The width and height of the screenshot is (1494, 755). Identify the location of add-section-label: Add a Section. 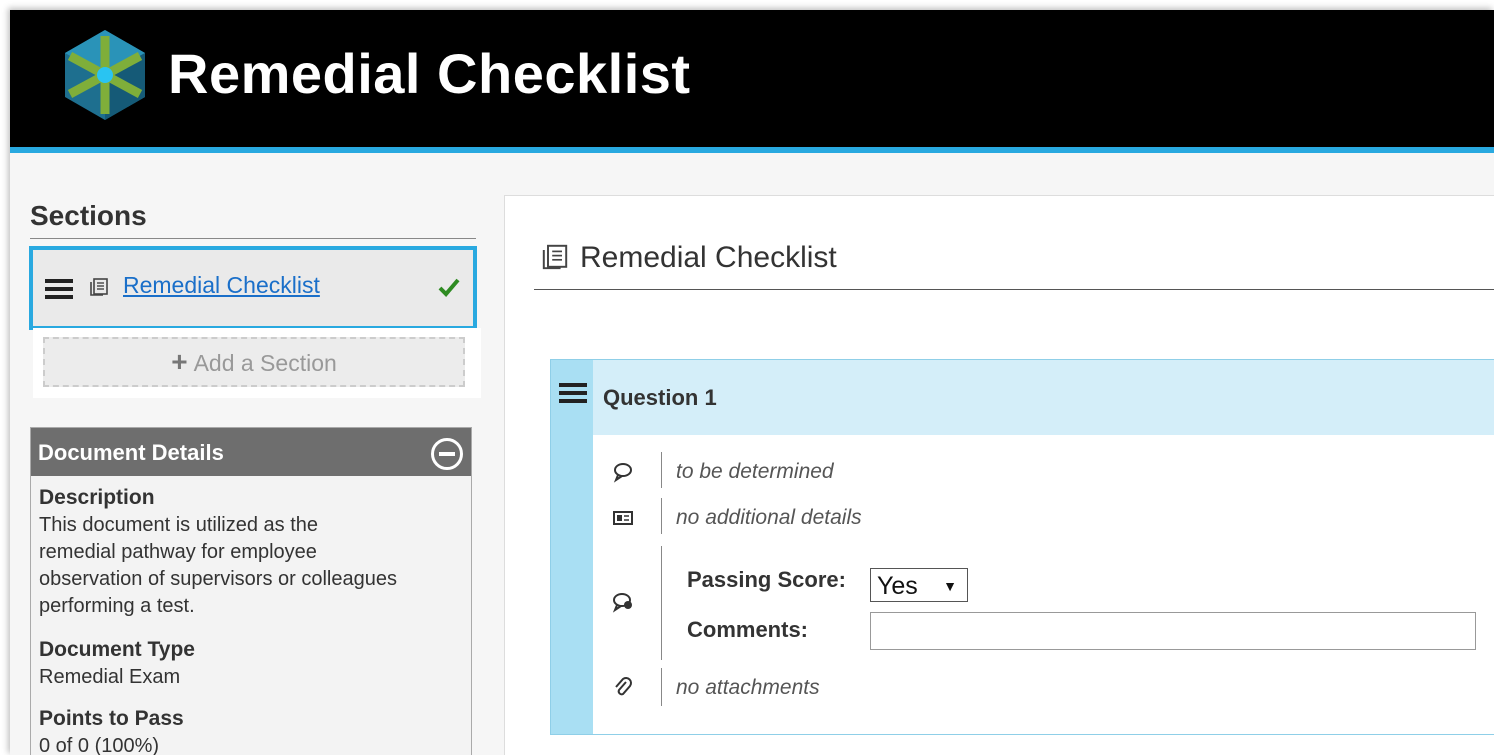
(265, 363).